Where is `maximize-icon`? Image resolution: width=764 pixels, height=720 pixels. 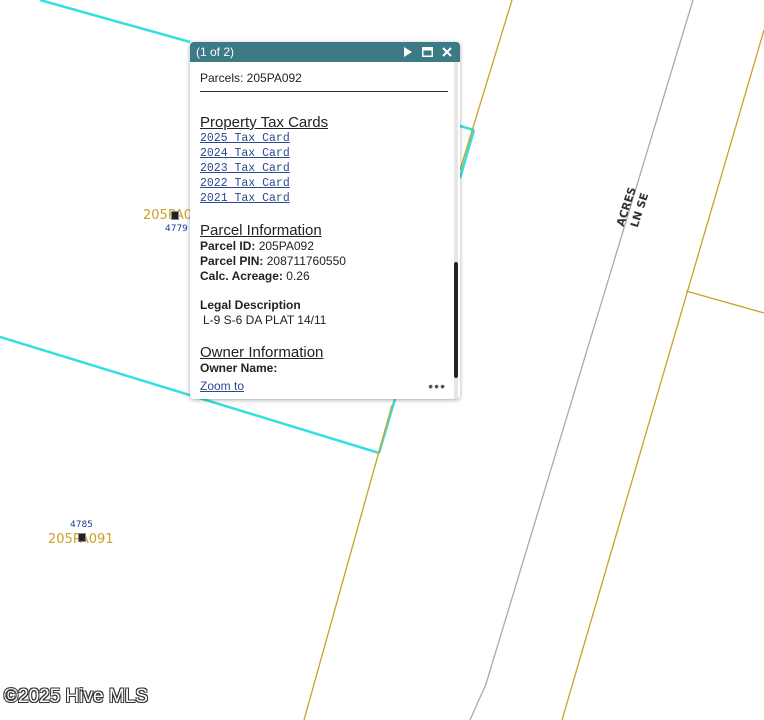 maximize-icon is located at coordinates (427, 52).